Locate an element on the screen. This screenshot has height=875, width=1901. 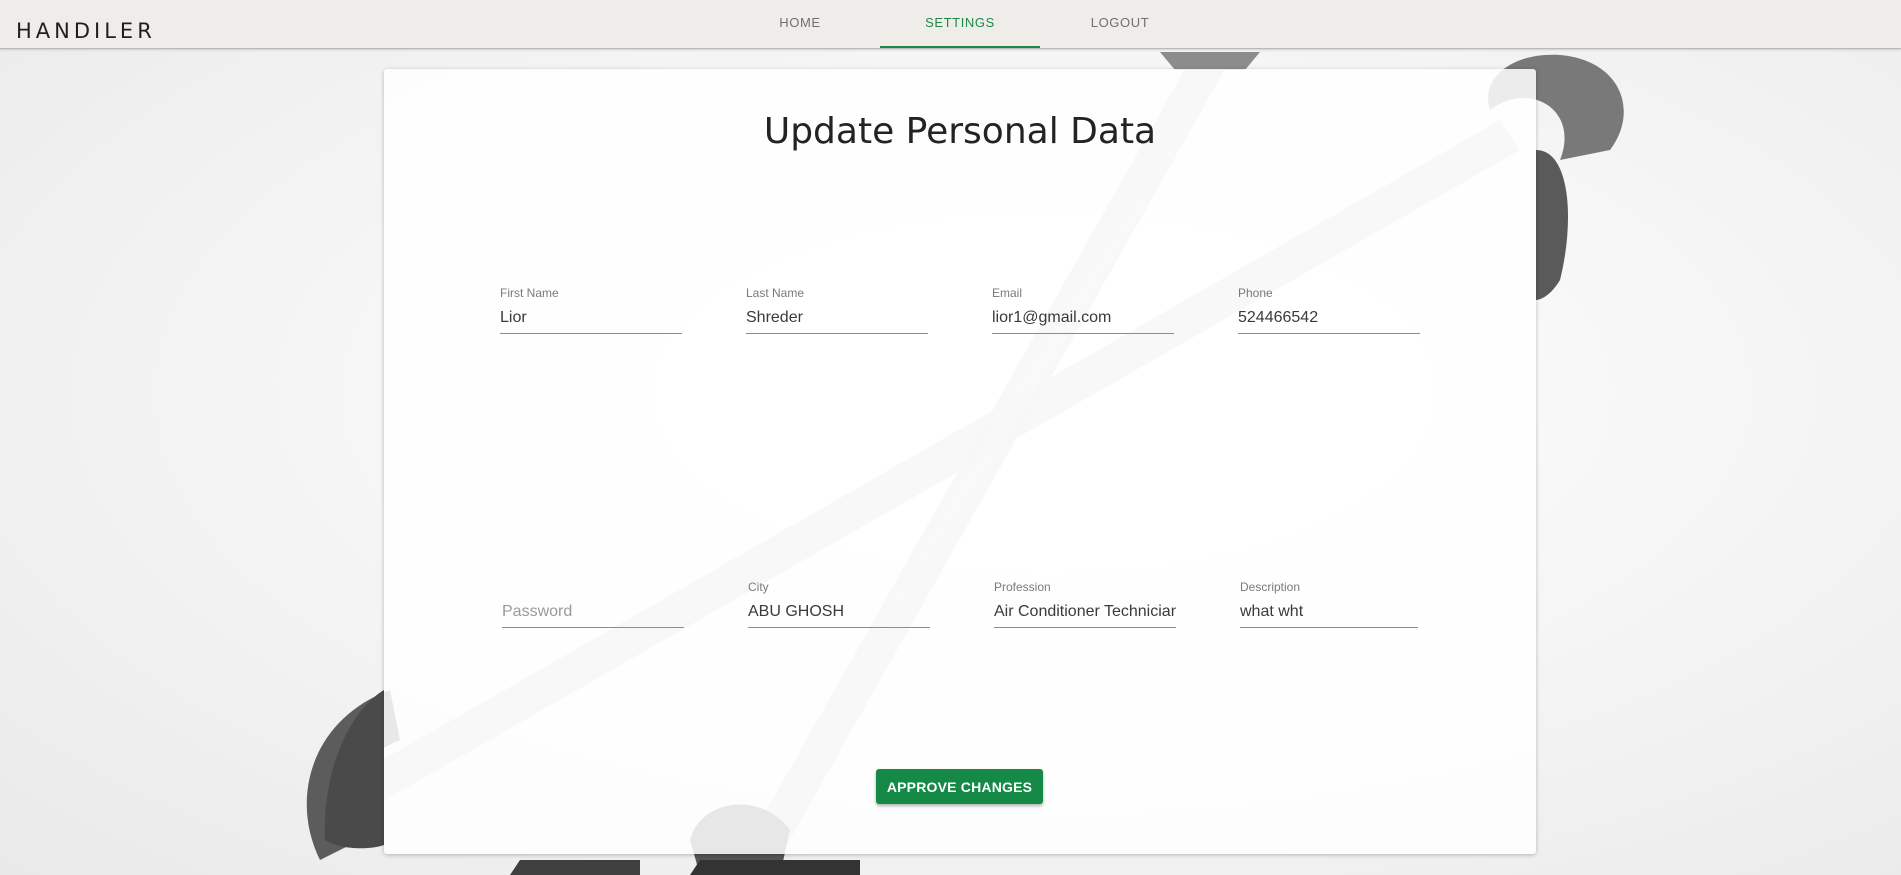
profession-field: Profession is located at coordinates (1085, 604).